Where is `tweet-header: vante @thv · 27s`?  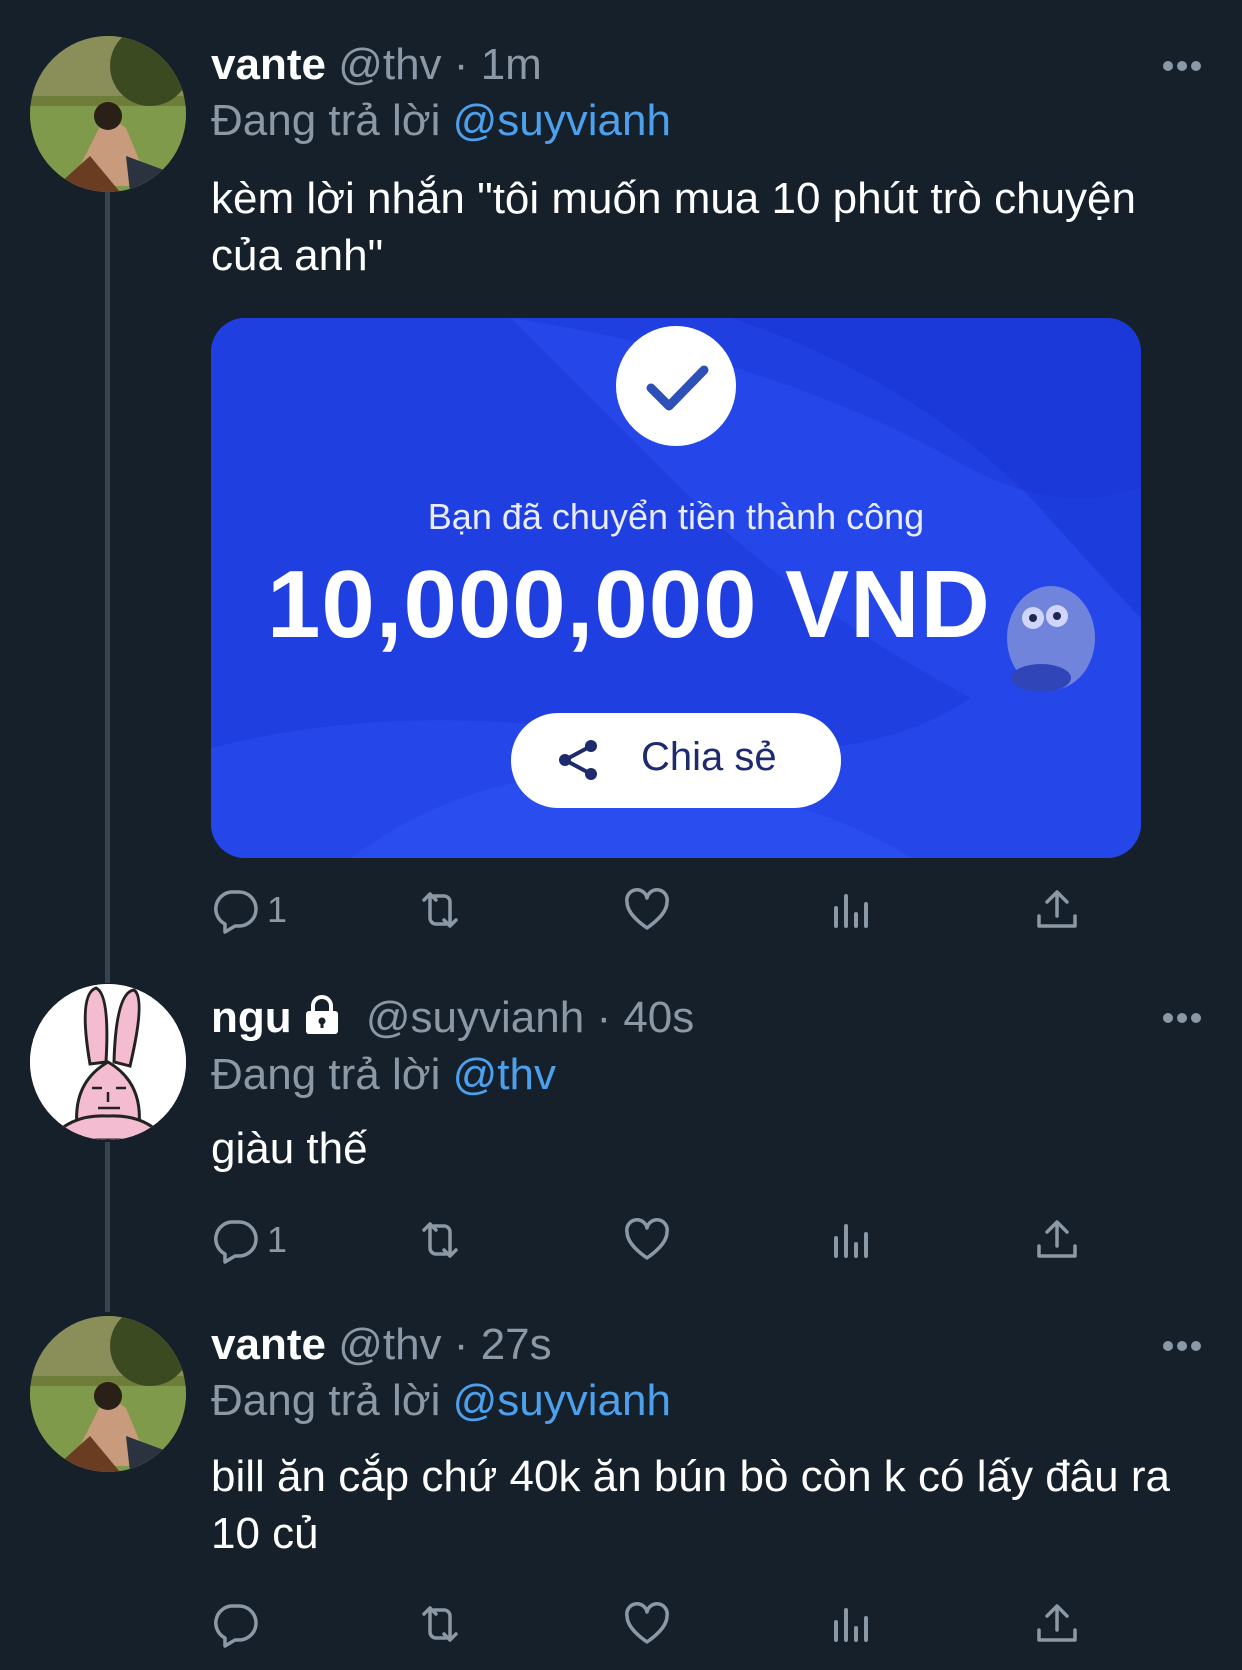
tweet-header: vante @thv · 27s is located at coordinates (726, 1348).